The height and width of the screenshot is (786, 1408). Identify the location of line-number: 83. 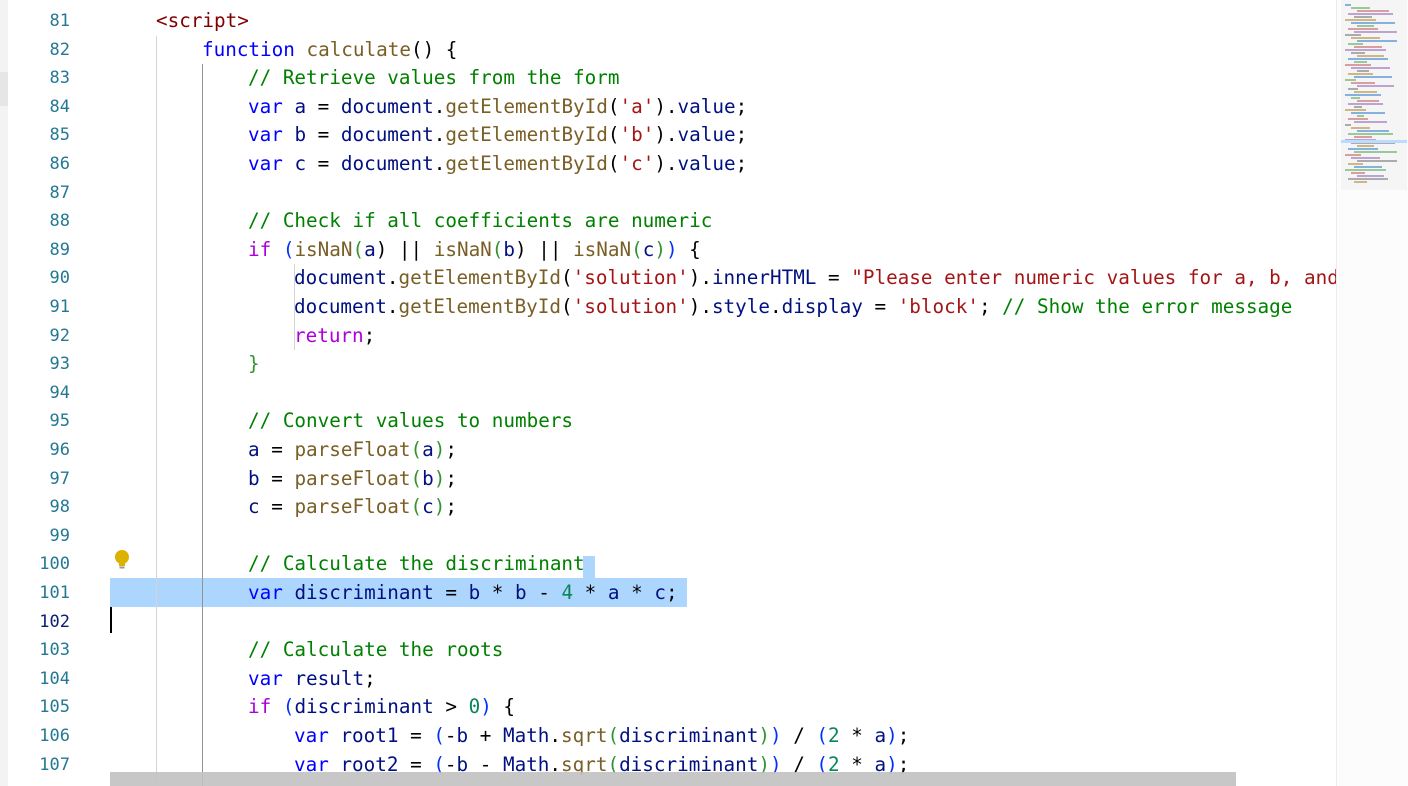
(39, 78).